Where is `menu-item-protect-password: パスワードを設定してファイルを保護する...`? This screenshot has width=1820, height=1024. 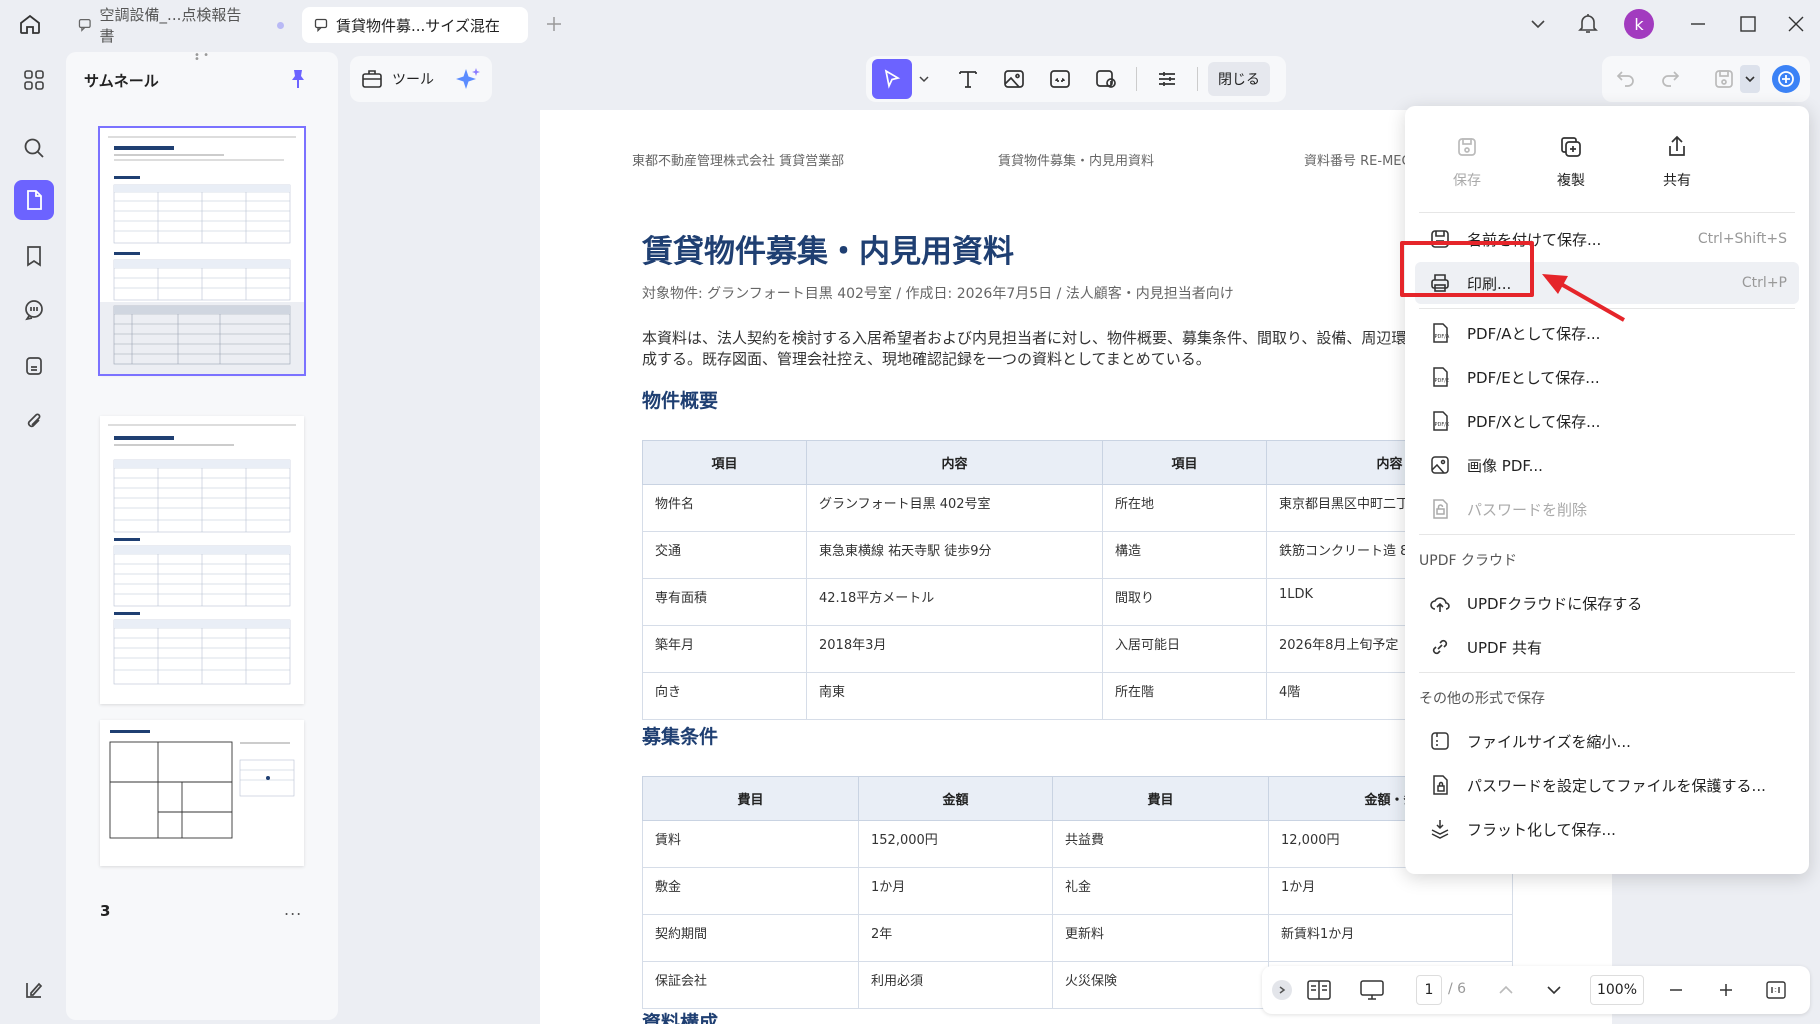
menu-item-protect-password: パスワードを設定してファイルを保護する... is located at coordinates (1607, 785).